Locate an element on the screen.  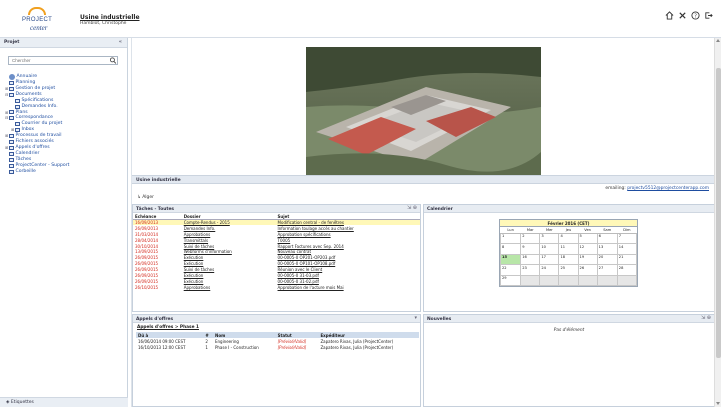
calendar-day: 25 is located at coordinates (568, 270).